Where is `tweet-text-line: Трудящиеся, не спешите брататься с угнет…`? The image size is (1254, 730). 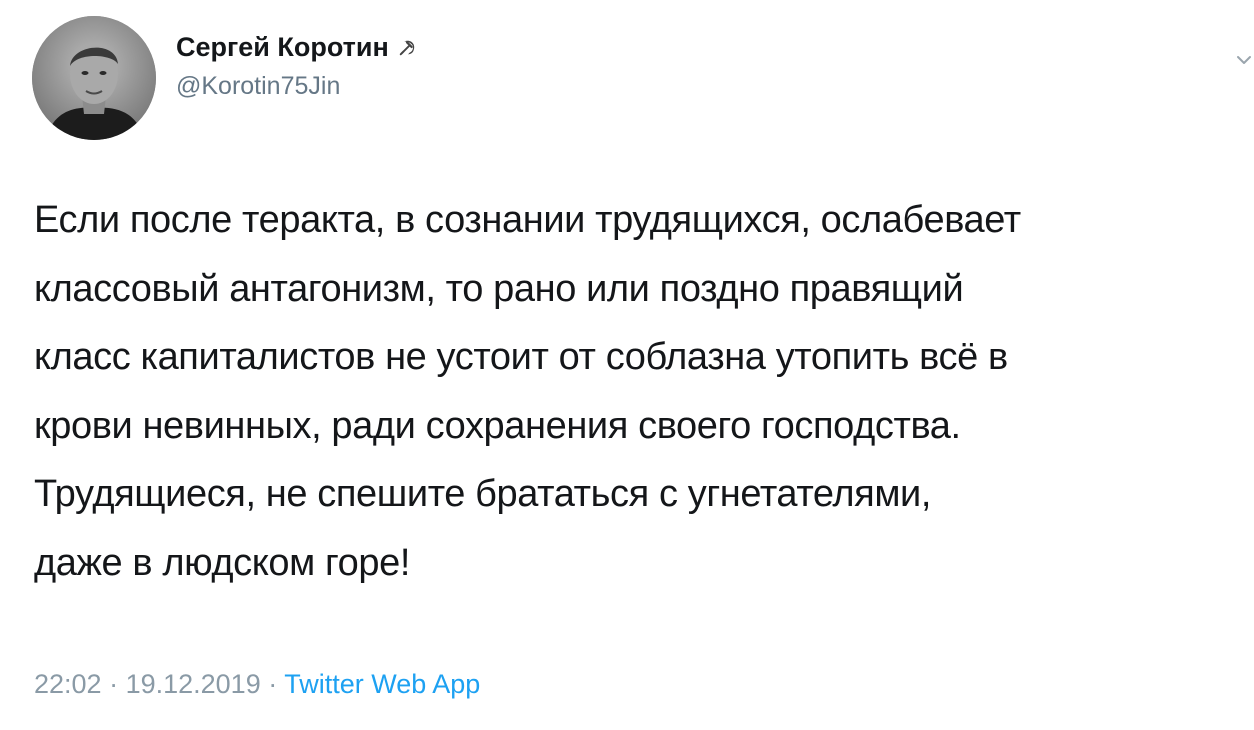 tweet-text-line: Трудящиеся, не спешите брататься с угнет… is located at coordinates (483, 494).